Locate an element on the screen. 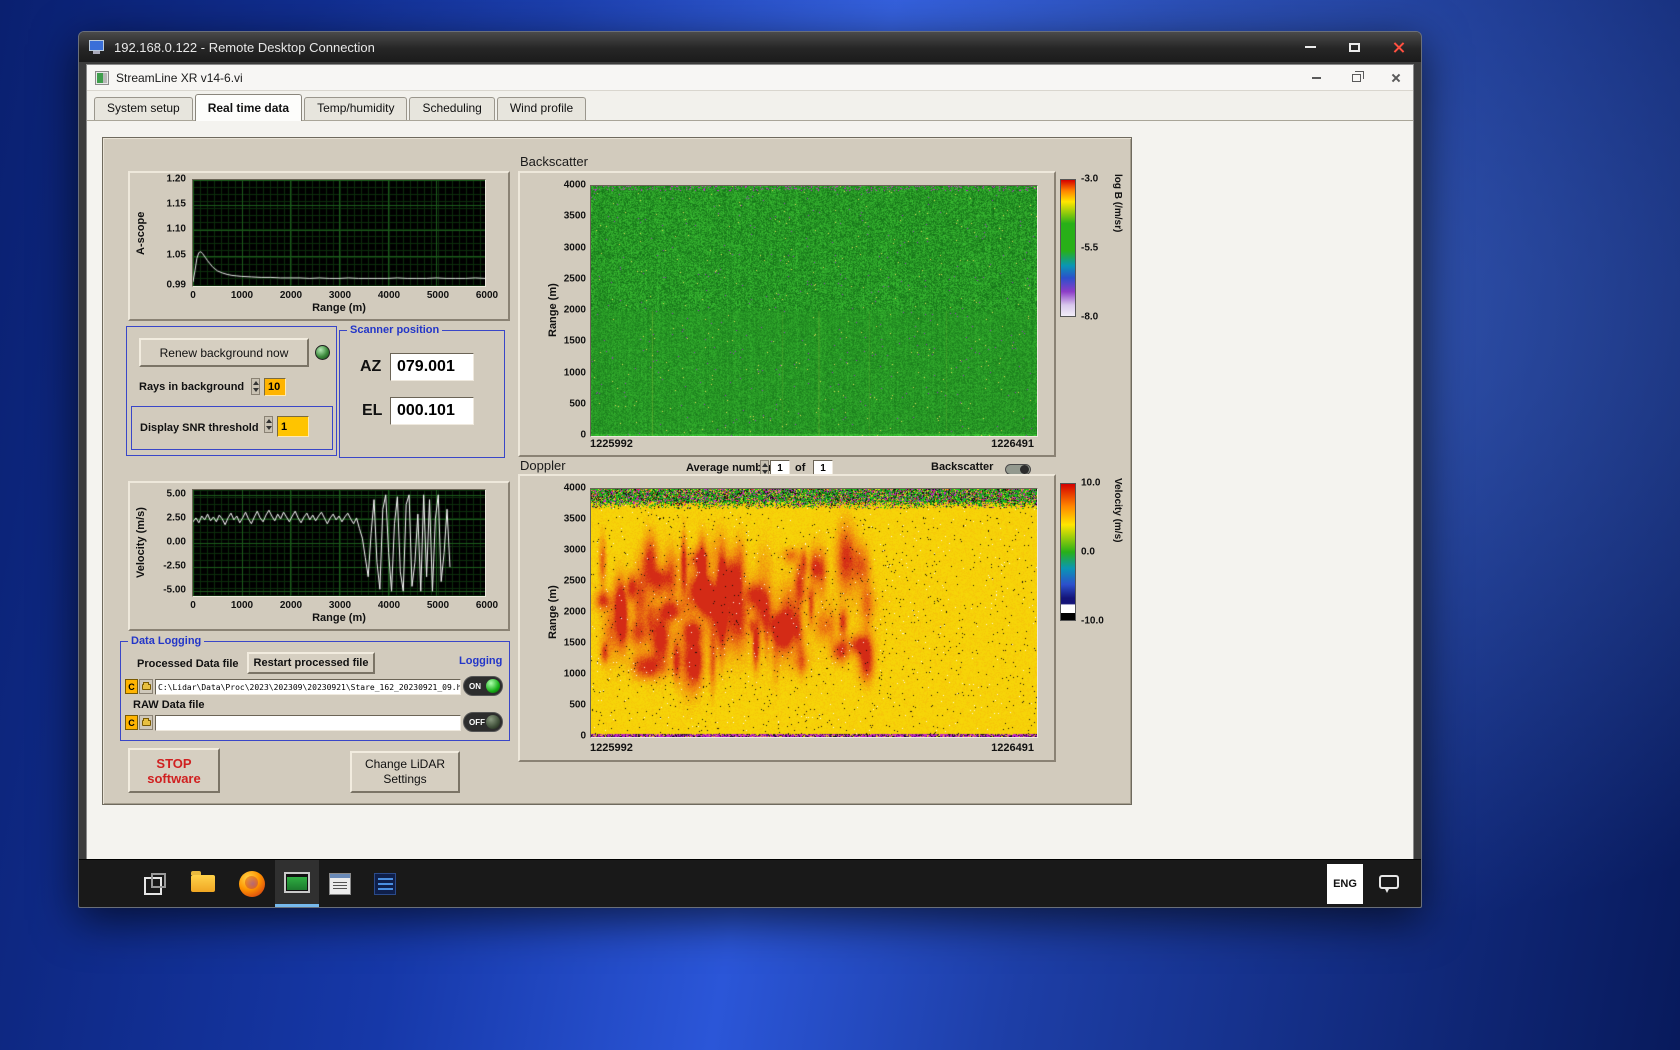  axis-tick: 5000 is located at coordinates (438, 605).